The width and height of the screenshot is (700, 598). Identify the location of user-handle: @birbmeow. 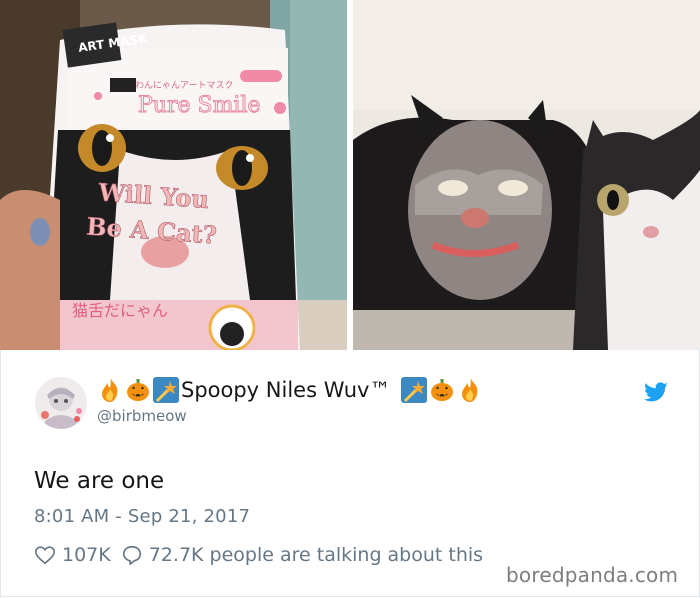
(142, 416).